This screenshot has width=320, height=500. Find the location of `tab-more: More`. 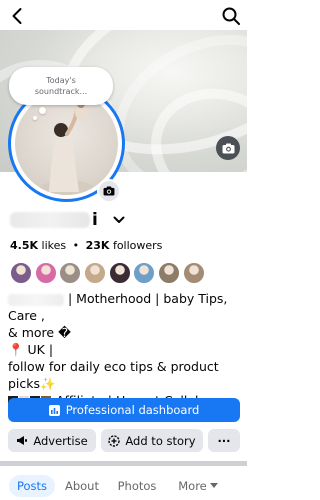

tab-more: More is located at coordinates (198, 486).